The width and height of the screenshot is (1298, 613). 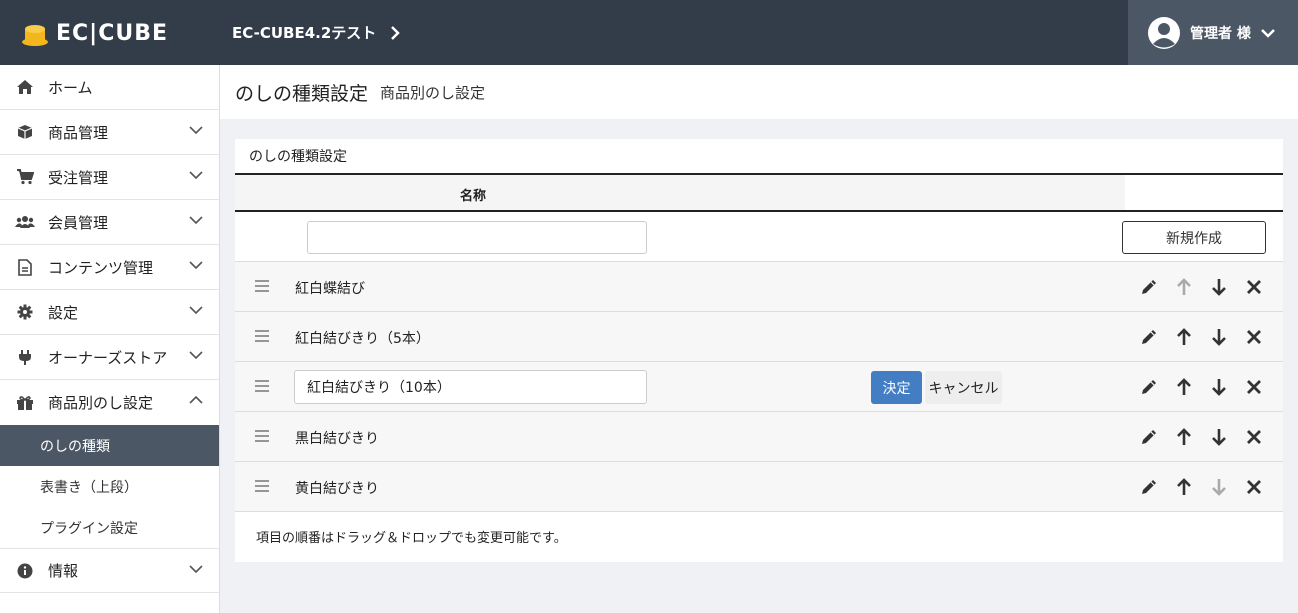 I want to click on new-item-row: 新規作成, so click(x=759, y=237).